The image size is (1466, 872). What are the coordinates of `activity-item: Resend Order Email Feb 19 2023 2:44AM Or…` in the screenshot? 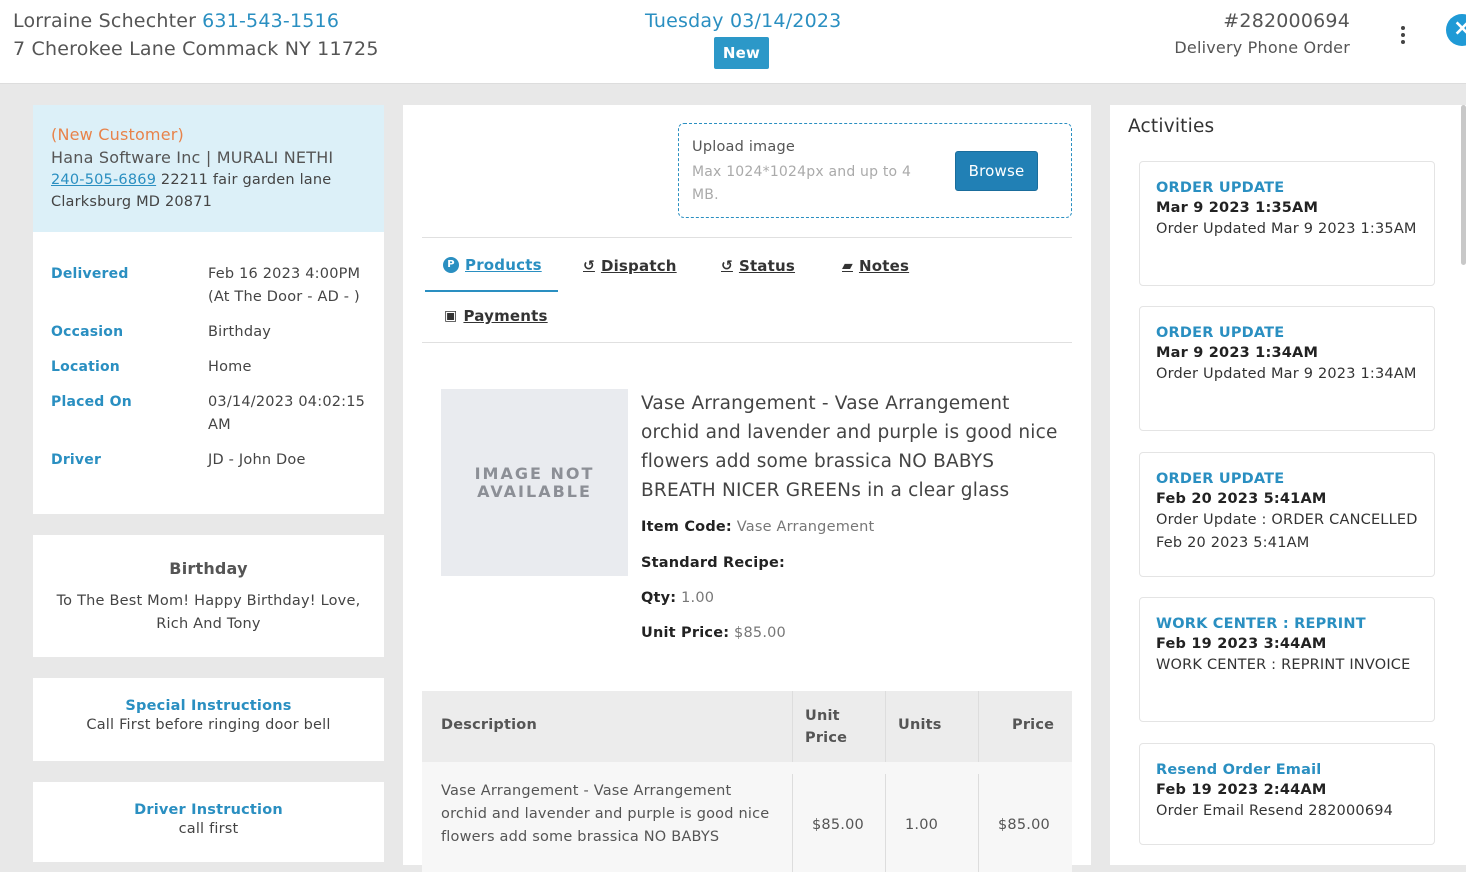 It's located at (1287, 794).